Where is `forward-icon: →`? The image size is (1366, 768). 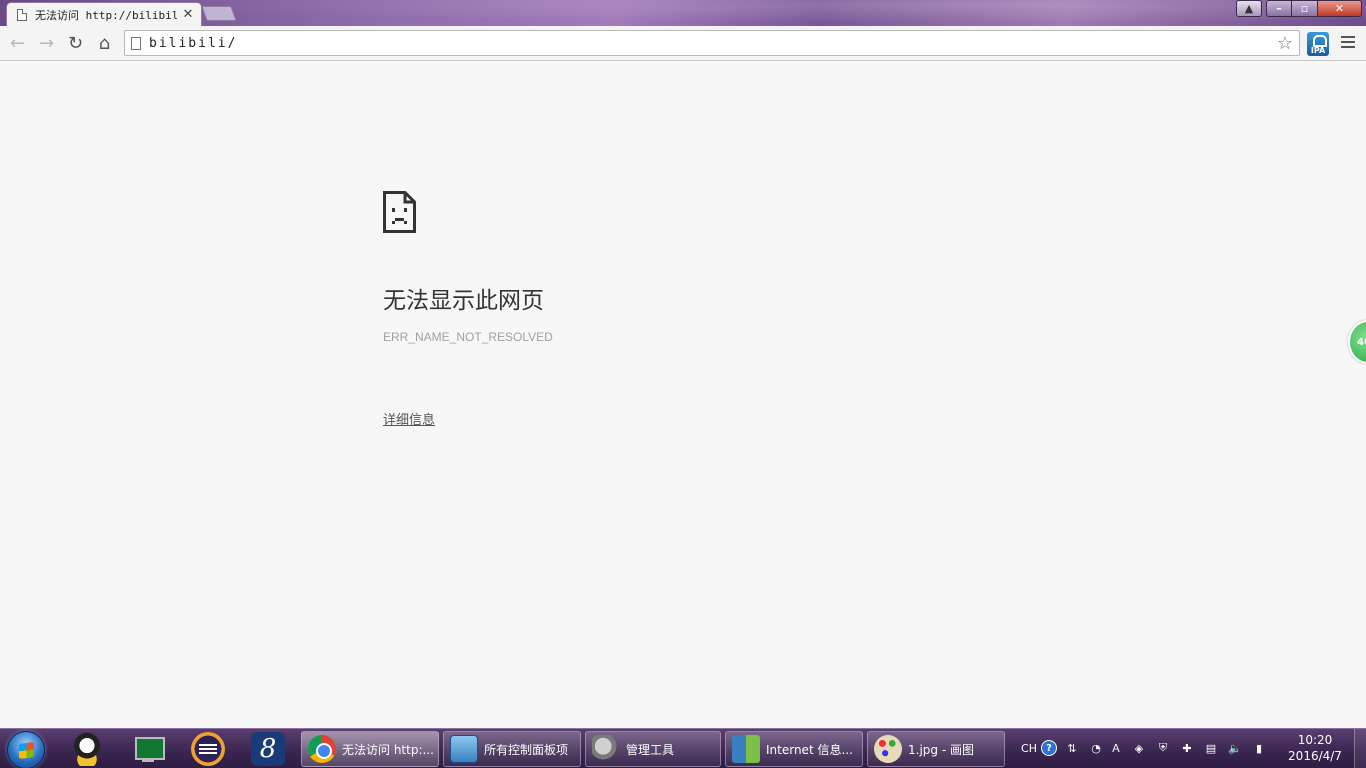 forward-icon: → is located at coordinates (46, 43).